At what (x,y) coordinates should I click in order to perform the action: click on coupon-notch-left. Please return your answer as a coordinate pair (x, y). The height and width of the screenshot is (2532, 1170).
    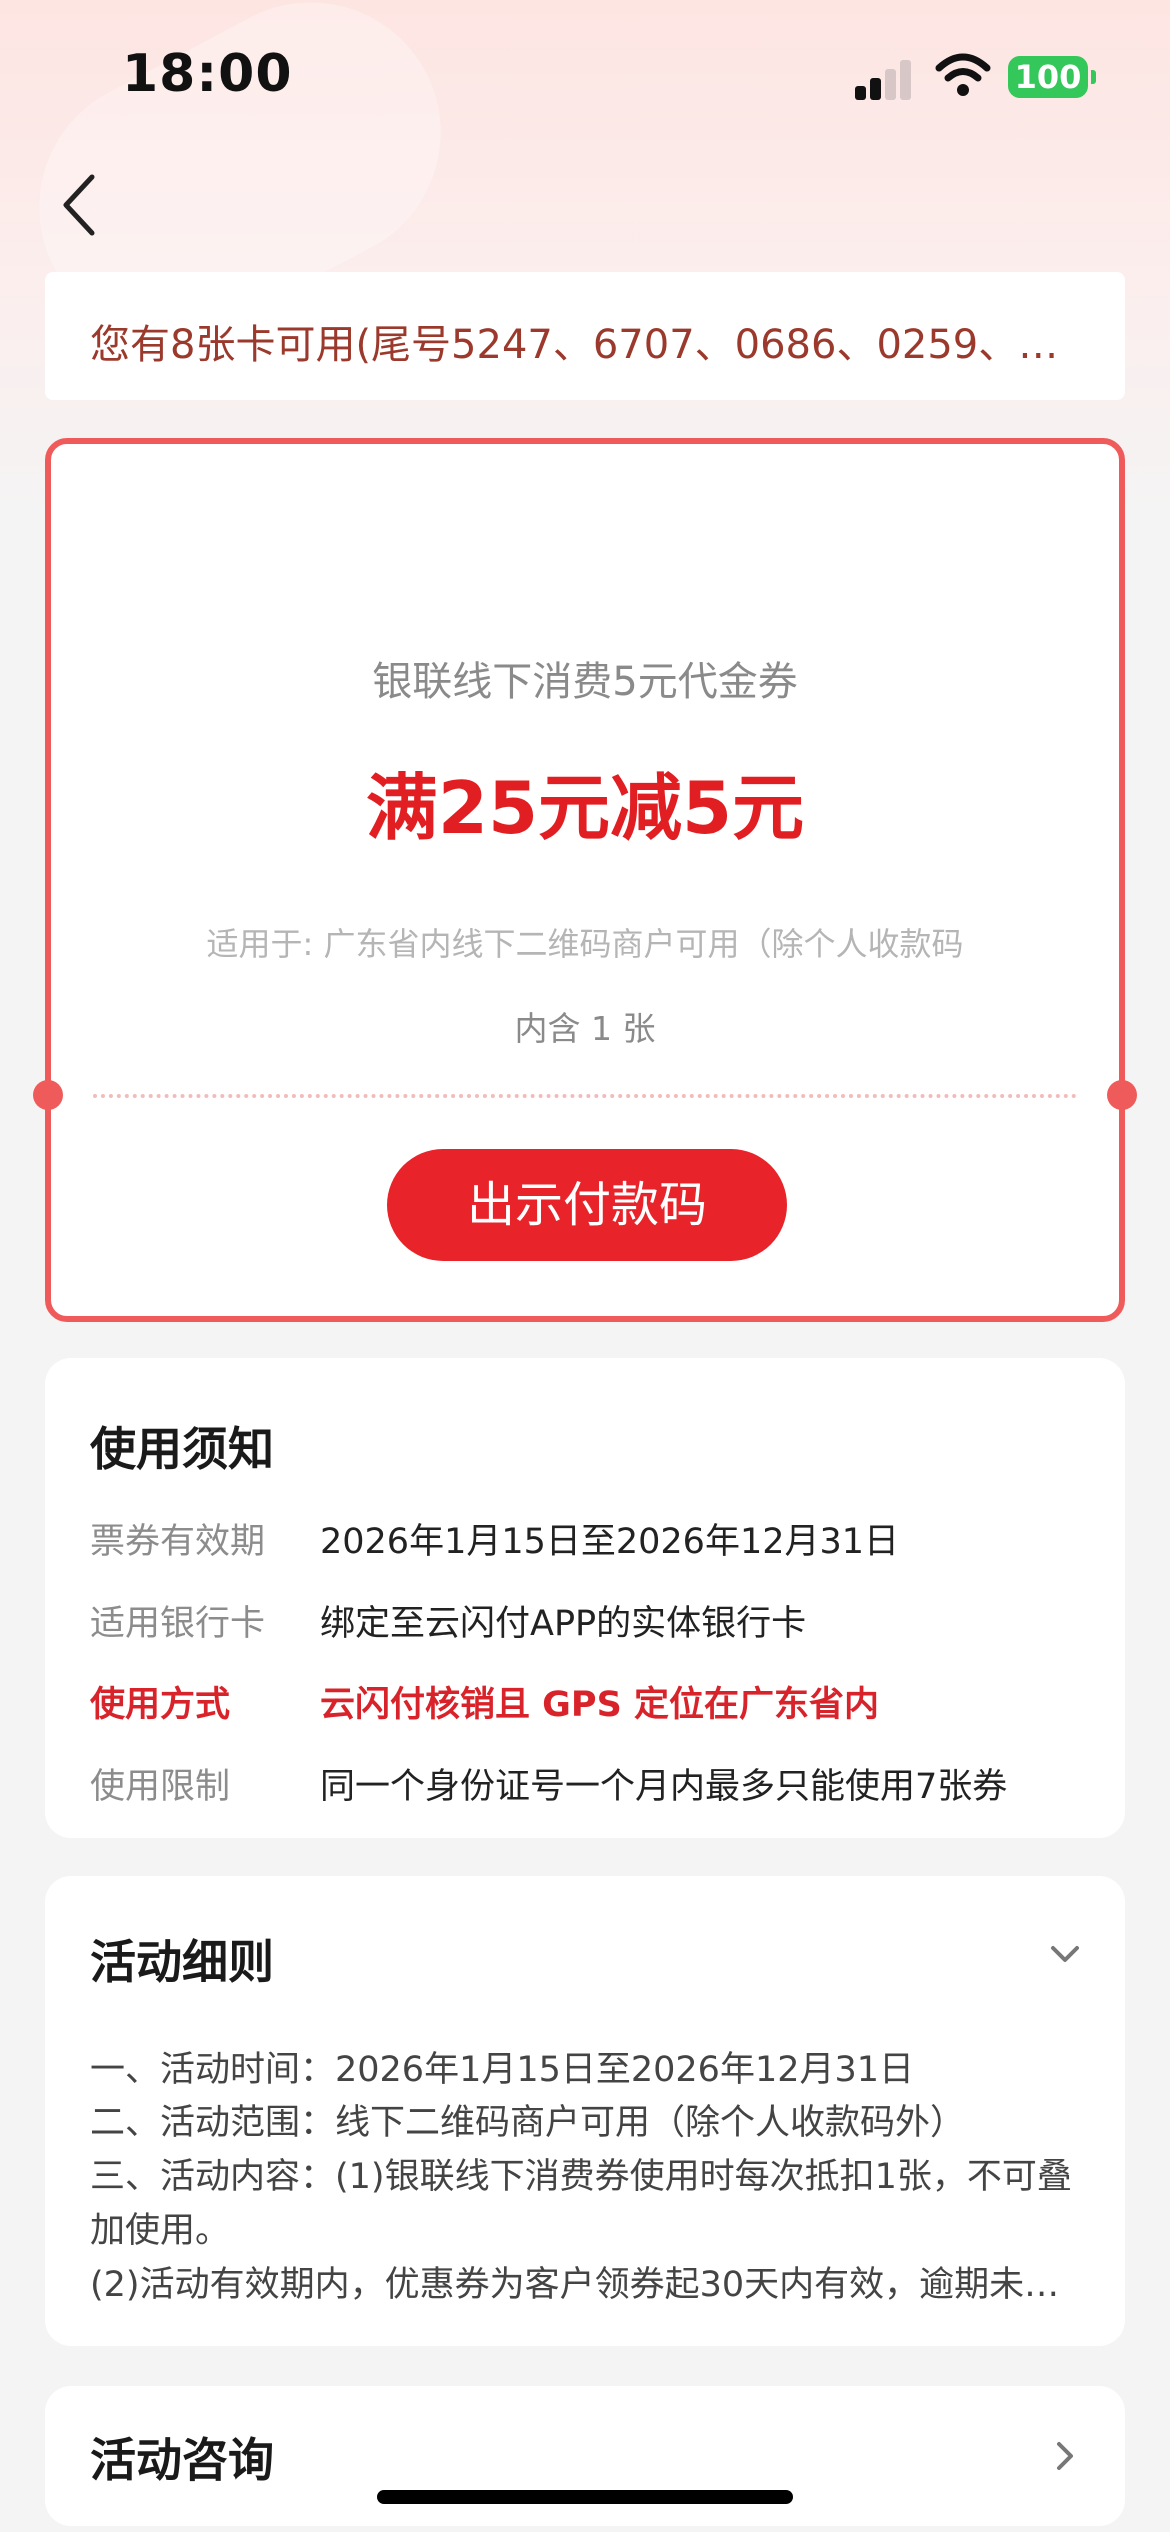
    Looking at the image, I should click on (48, 1095).